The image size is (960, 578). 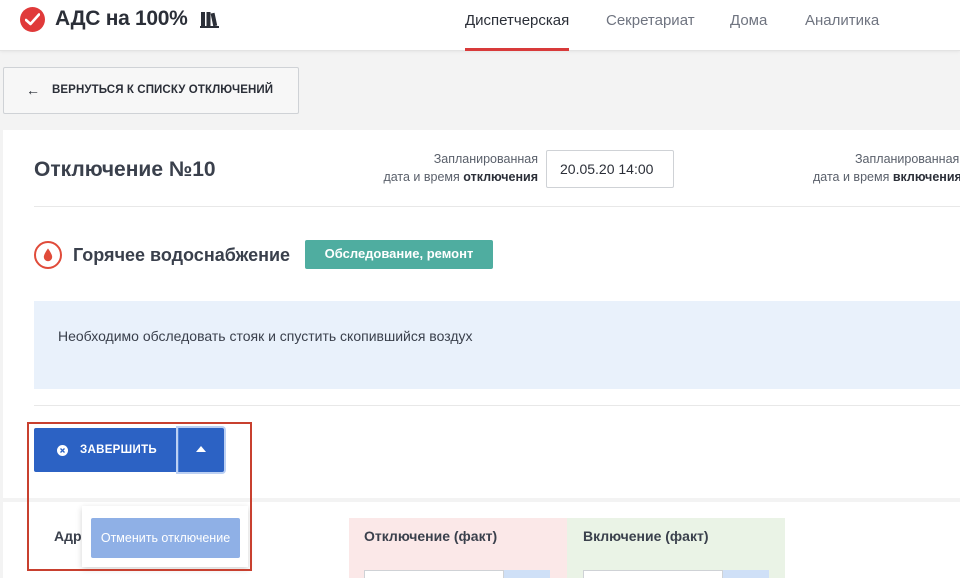 What do you see at coordinates (907, 159) in the screenshot?
I see `planned-on-line1: Запланированная` at bounding box center [907, 159].